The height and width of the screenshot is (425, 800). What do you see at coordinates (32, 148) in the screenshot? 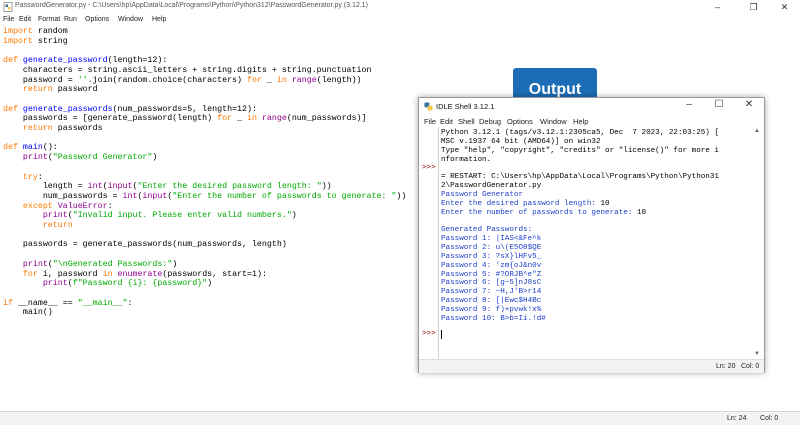
I see `code-token: main` at bounding box center [32, 148].